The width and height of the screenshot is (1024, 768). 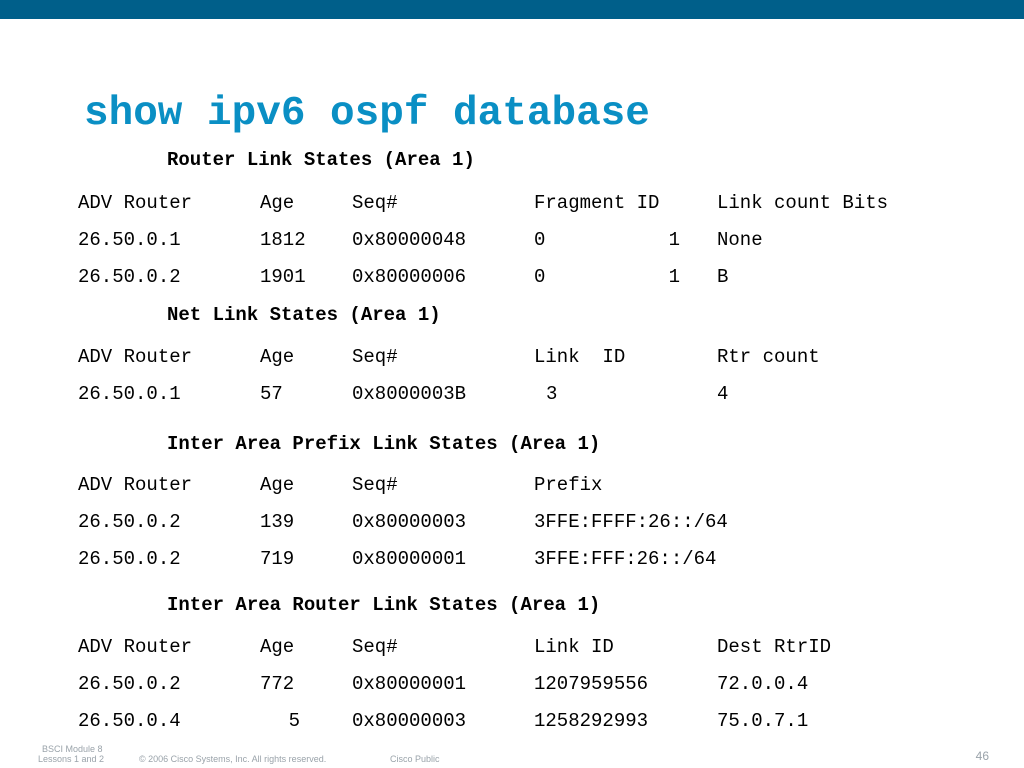 What do you see at coordinates (528, 485) in the screenshot?
I see `inter-area-prefix-header-row: ADV Router Age Seq# Prefix` at bounding box center [528, 485].